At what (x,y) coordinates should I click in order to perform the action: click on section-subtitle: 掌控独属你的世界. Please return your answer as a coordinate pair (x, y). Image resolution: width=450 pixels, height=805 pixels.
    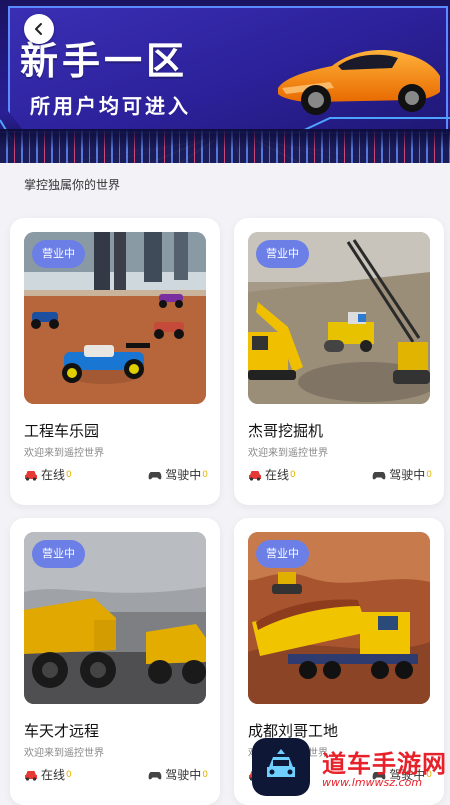
    Looking at the image, I should click on (72, 185).